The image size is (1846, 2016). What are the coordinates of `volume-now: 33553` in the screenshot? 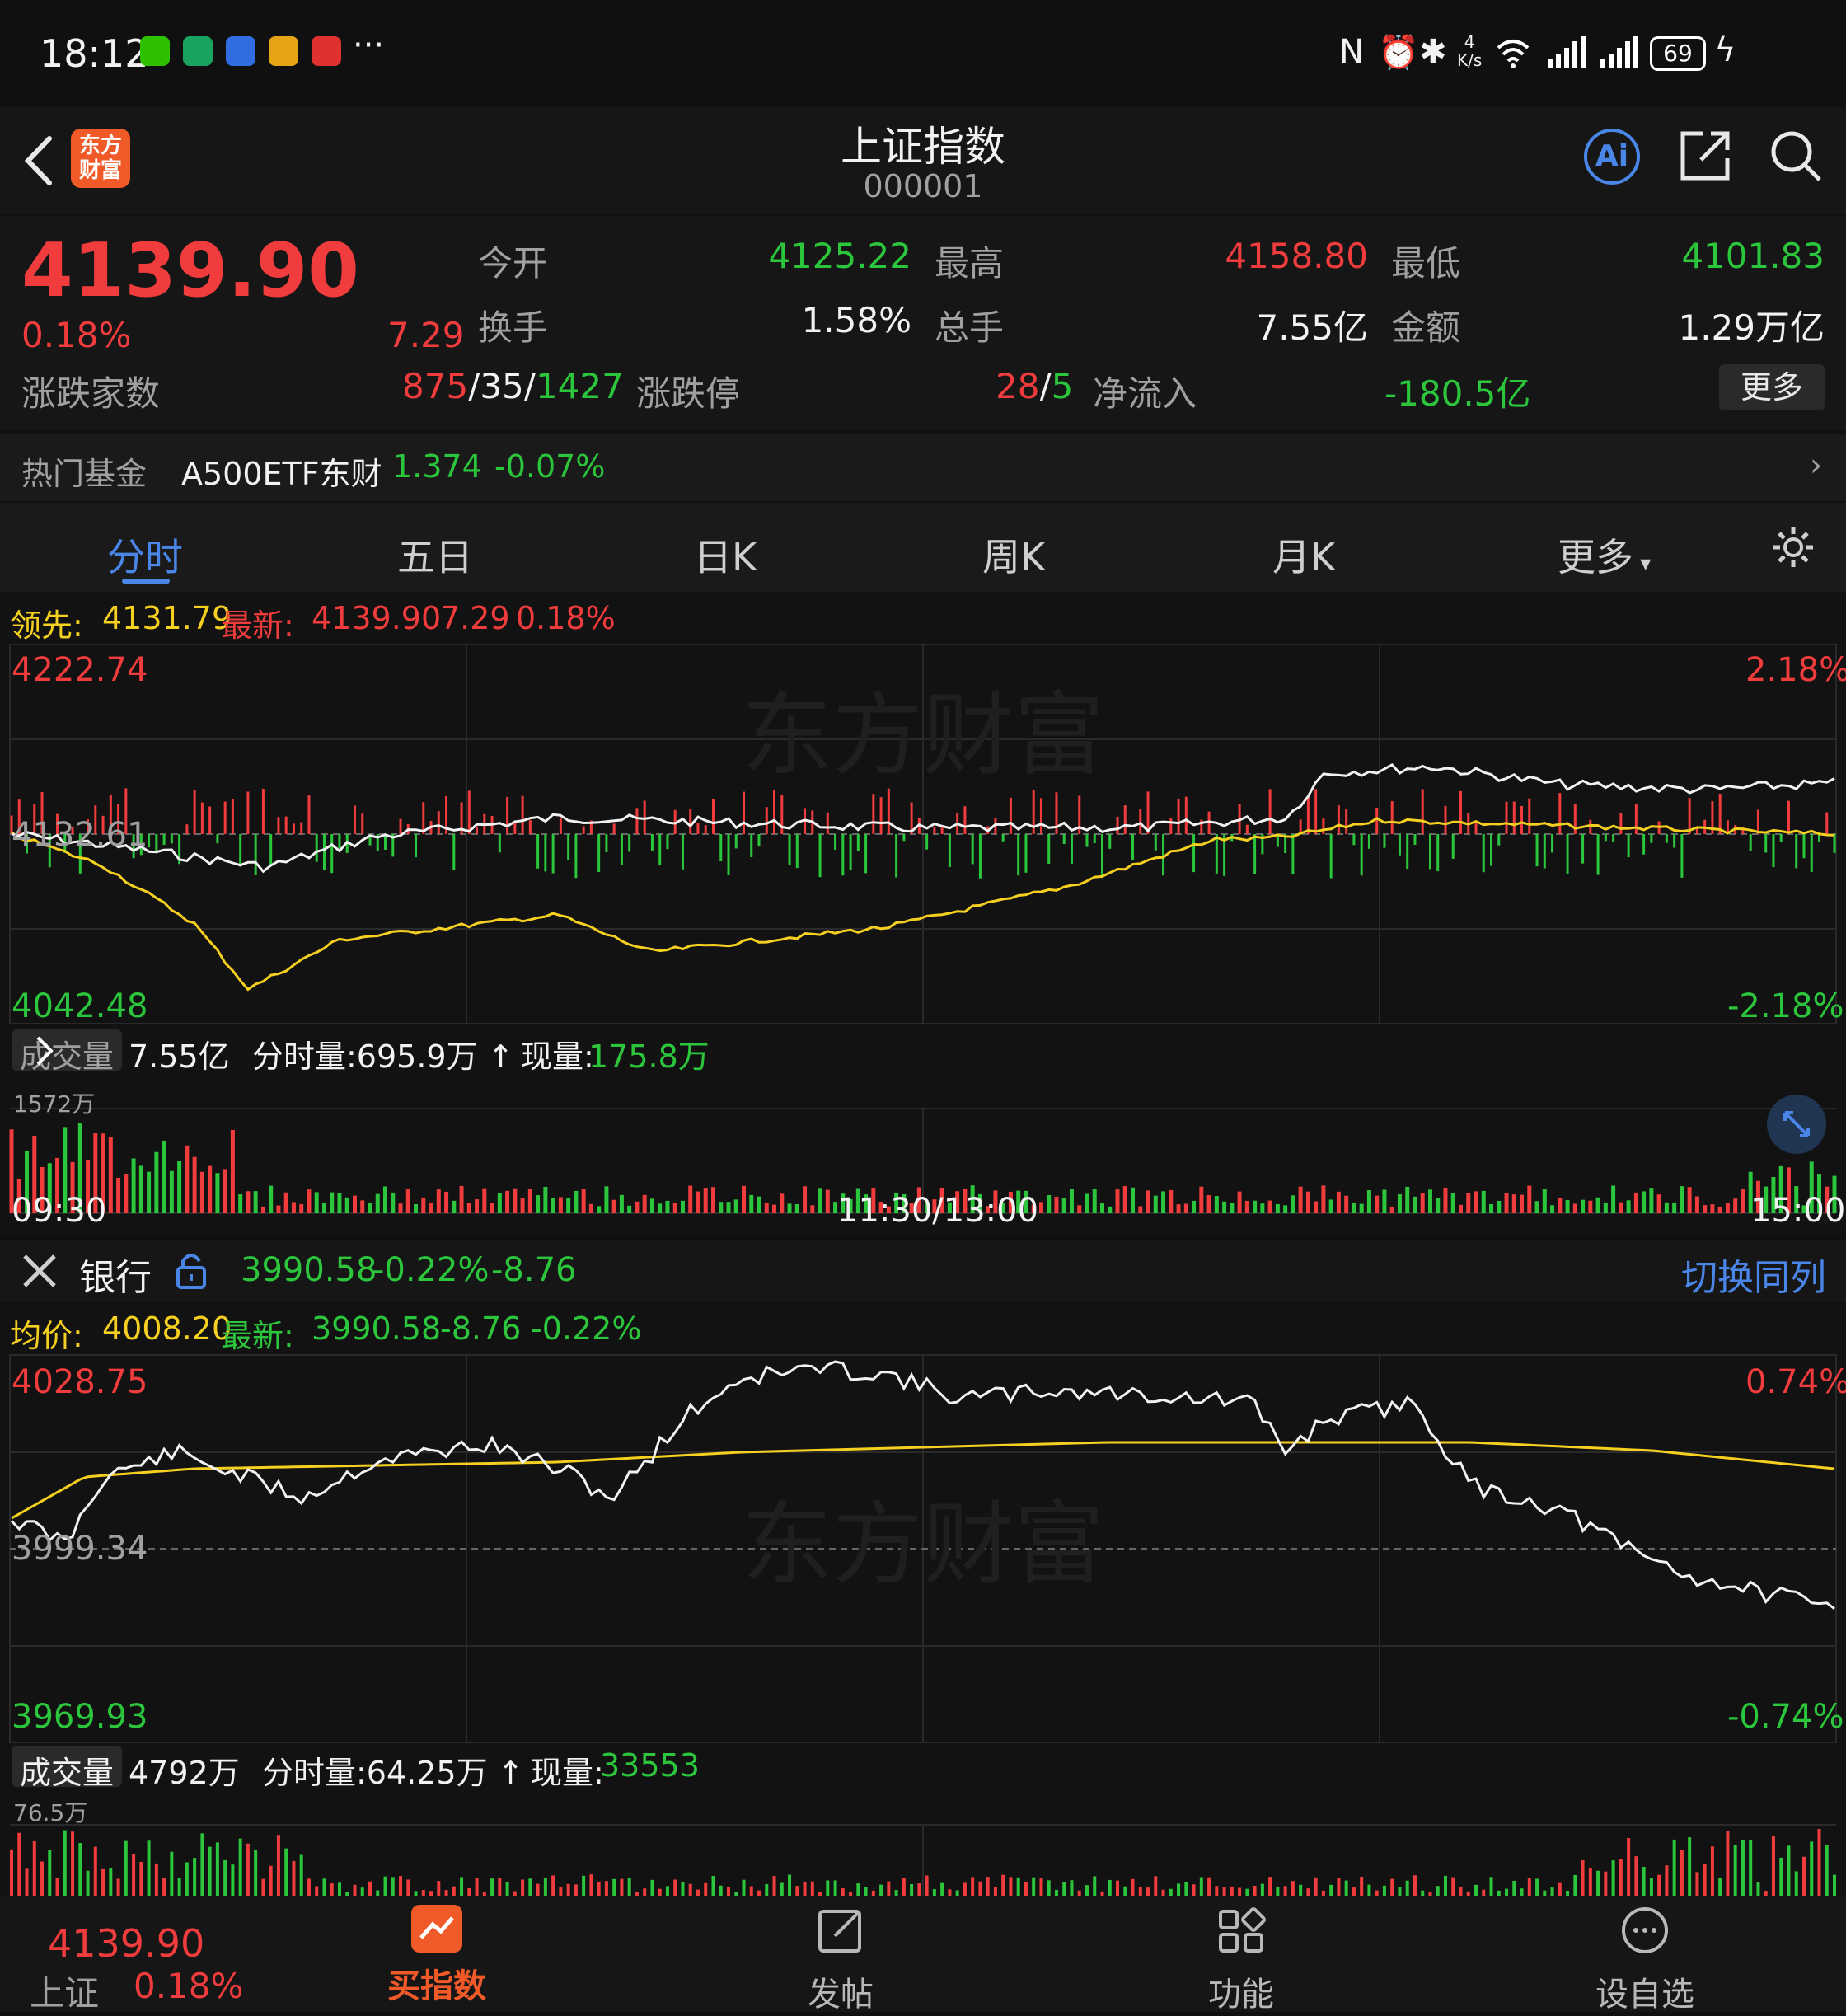 It's located at (650, 1765).